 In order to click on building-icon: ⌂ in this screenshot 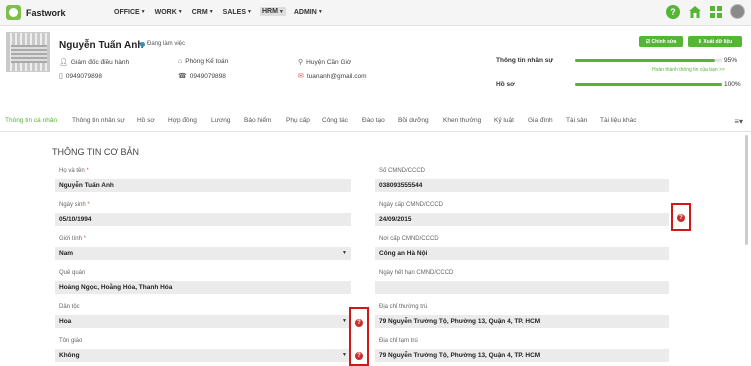, I will do `click(180, 61)`.